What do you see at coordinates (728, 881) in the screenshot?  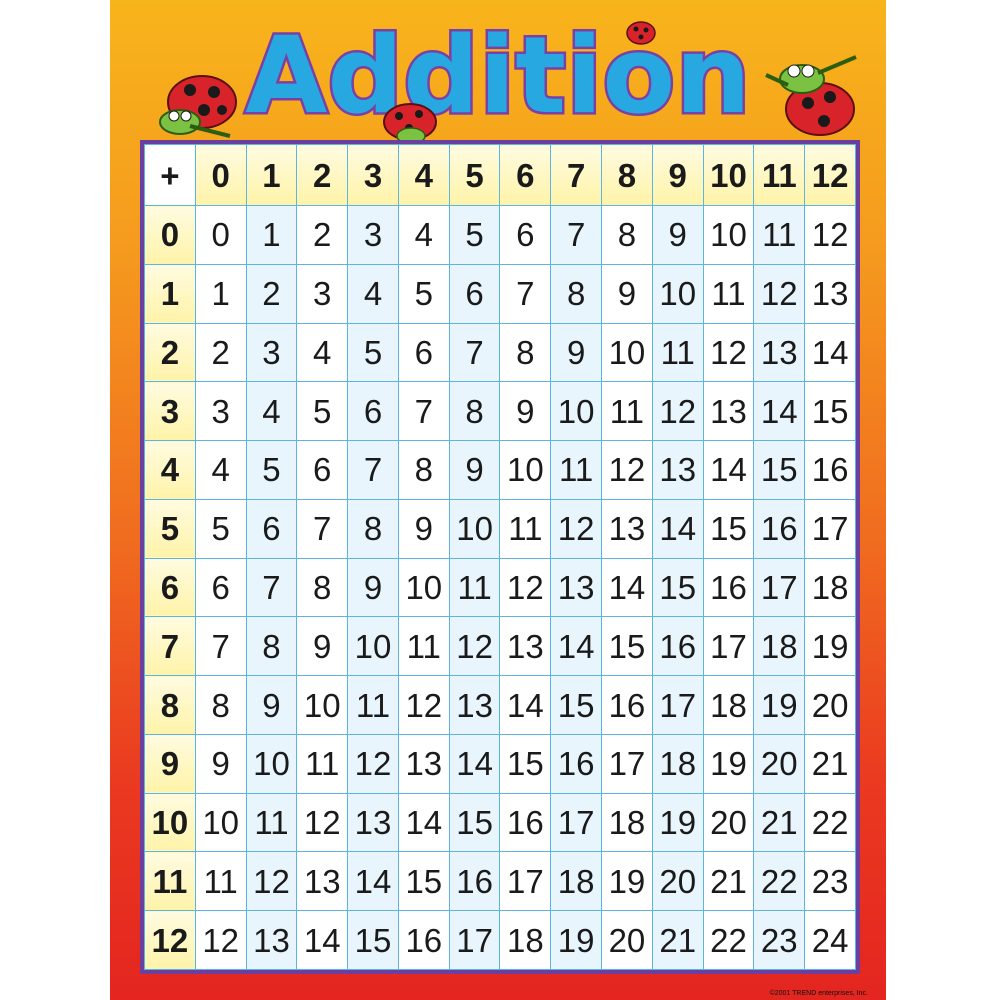 I see `sum-cell: 21` at bounding box center [728, 881].